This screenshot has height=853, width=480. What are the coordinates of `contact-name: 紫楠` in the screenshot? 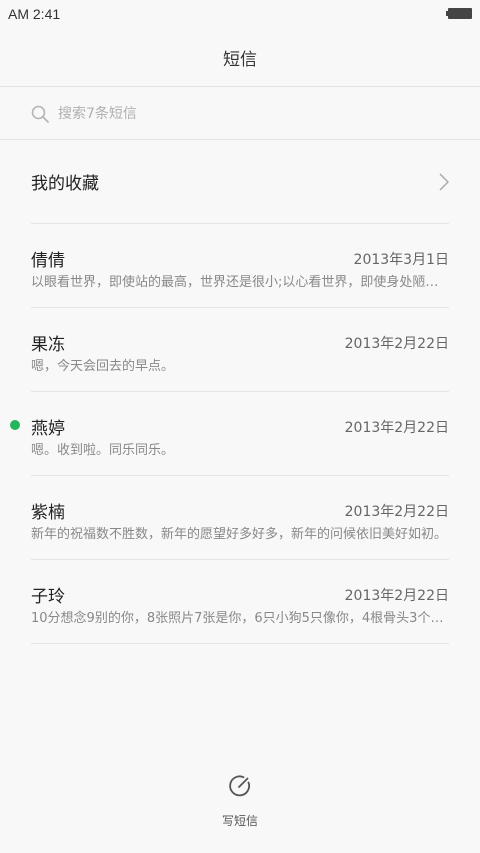 It's located at (48, 513).